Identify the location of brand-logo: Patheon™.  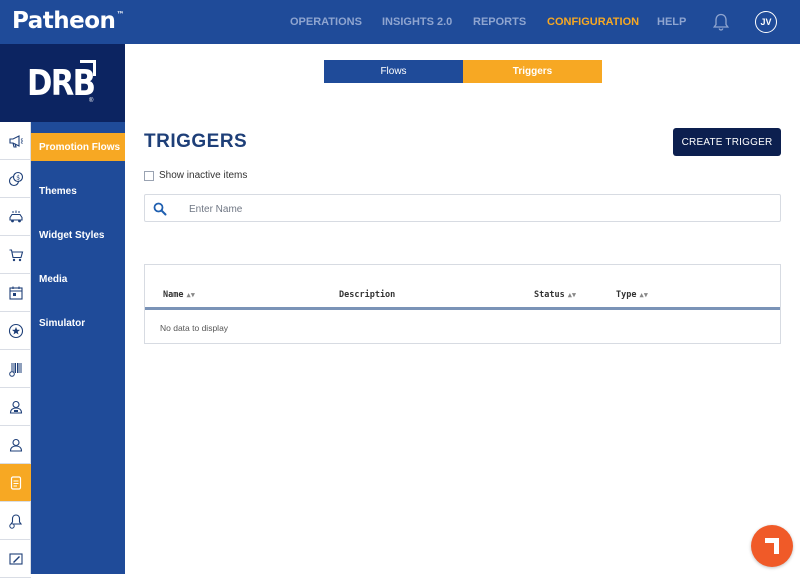
(68, 21).